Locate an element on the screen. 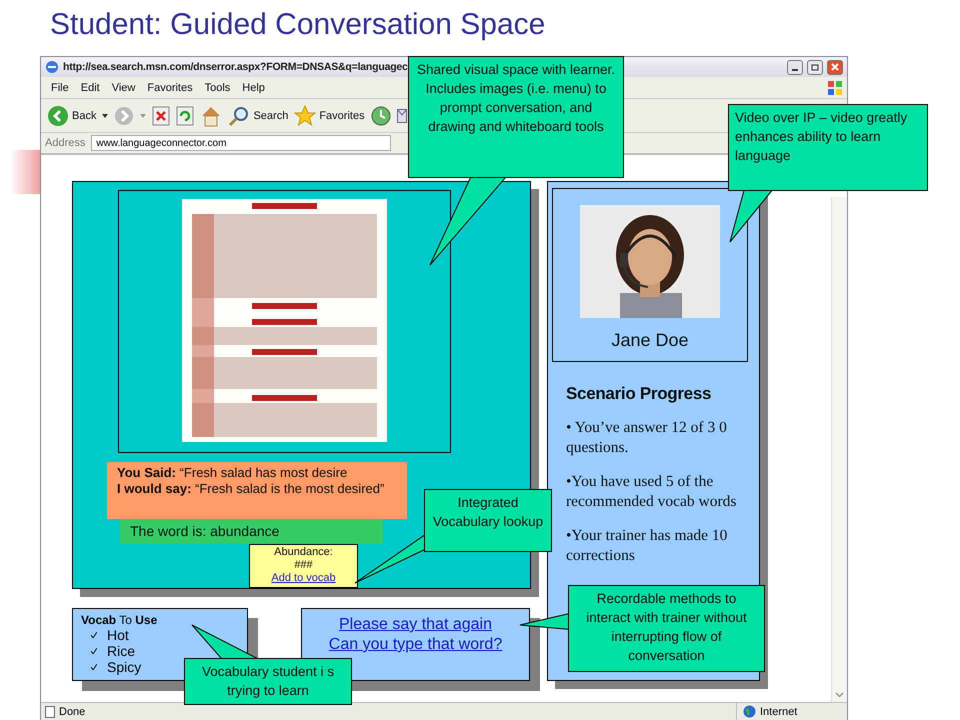  feedback-line: You Said: “Fresh salad has most desire is located at coordinates (232, 472).